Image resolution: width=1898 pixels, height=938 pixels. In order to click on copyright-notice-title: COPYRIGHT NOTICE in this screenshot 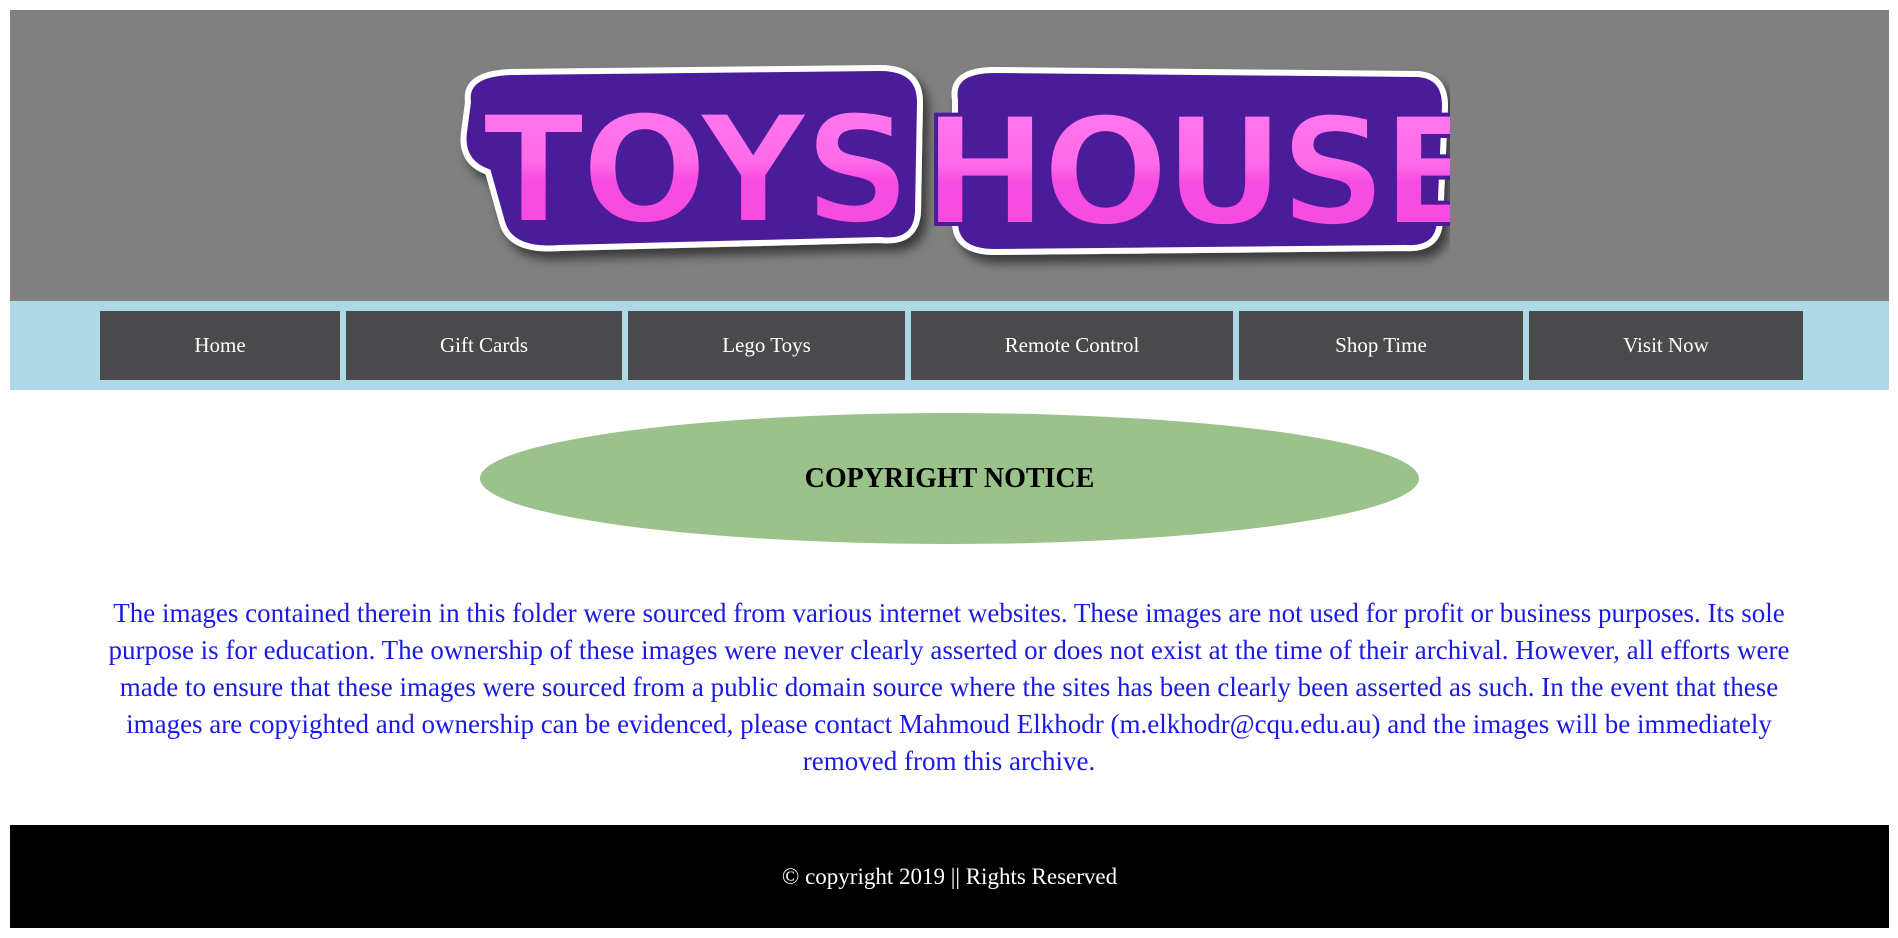, I will do `click(949, 478)`.